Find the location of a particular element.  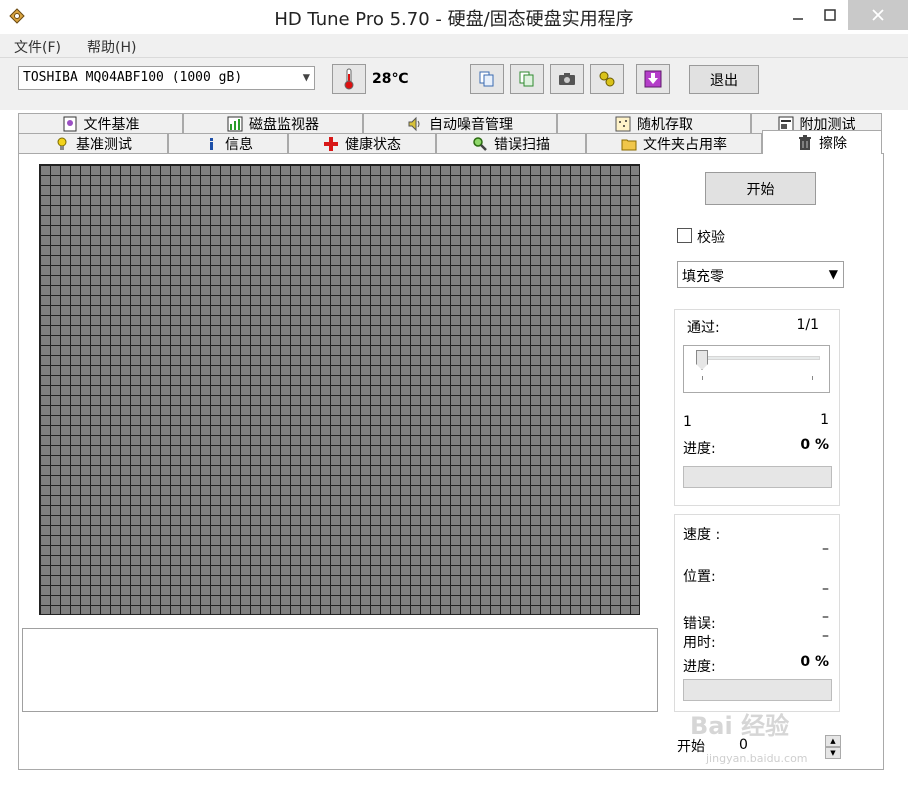

progress-value: 0 % is located at coordinates (814, 445).